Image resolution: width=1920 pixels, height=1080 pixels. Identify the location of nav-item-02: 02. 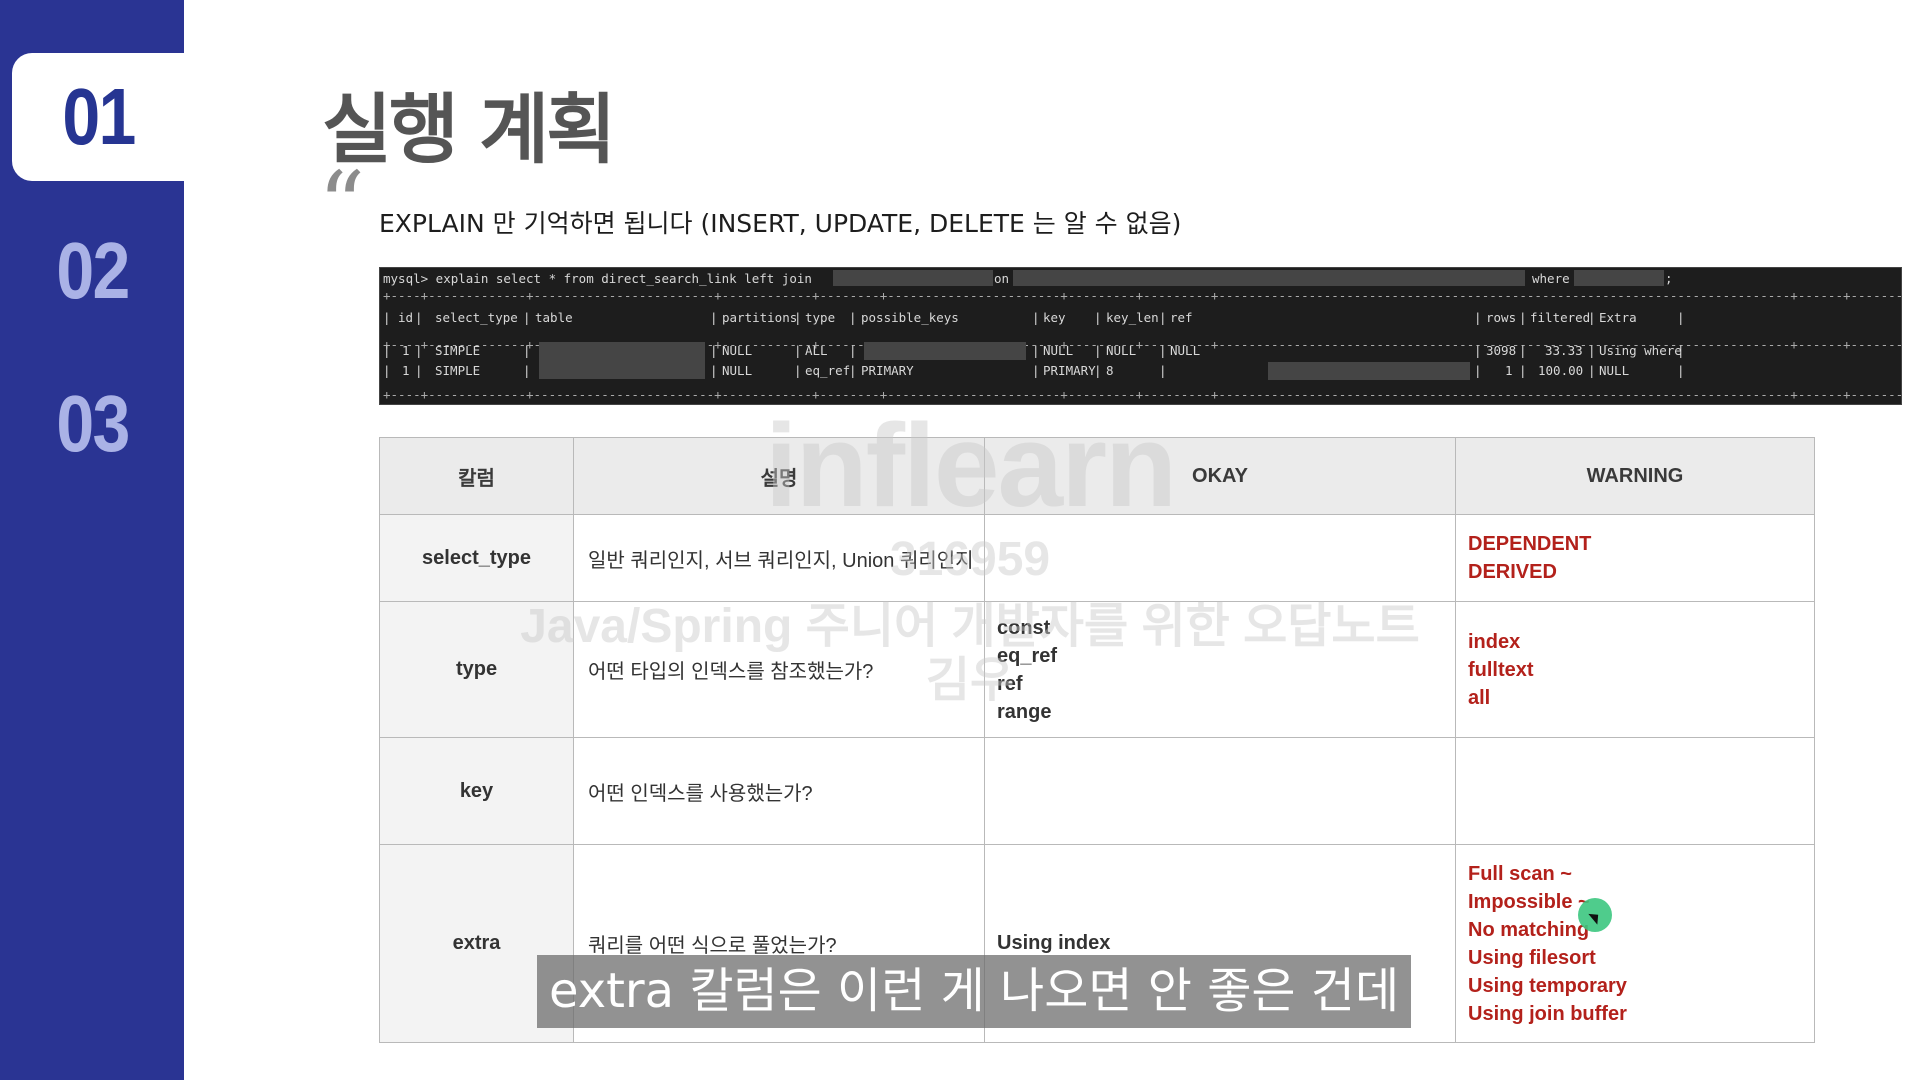
(92, 271).